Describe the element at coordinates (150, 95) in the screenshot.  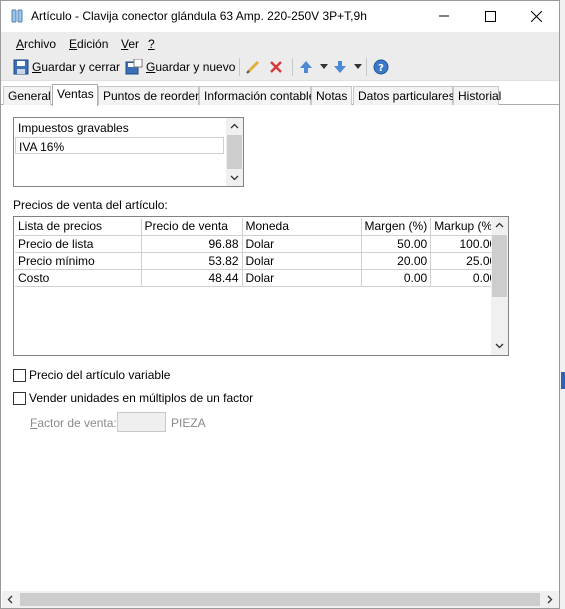
I see `tab-puntos-reorden: Puntos de reorden` at that location.